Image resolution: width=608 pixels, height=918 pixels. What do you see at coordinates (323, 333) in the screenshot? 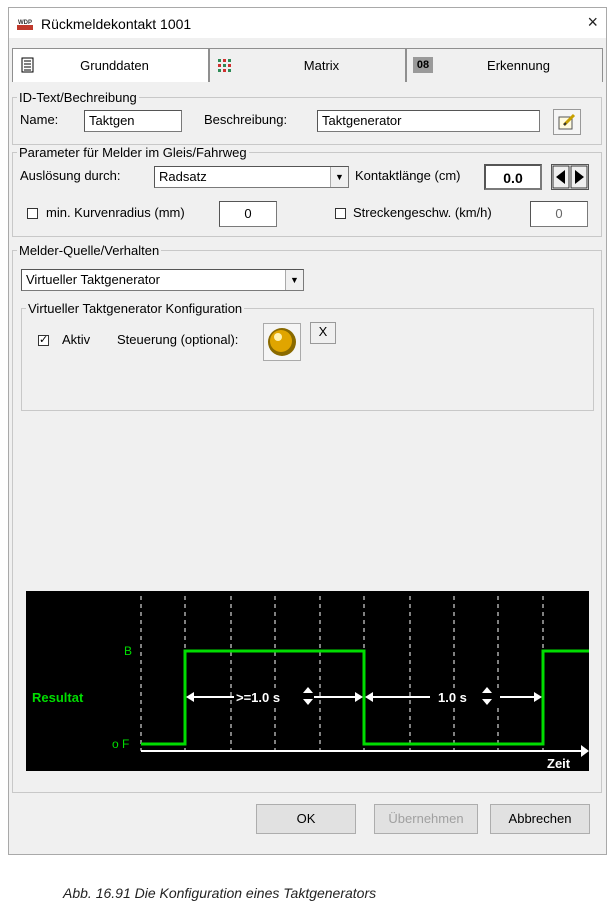
I see `clear-control-button: X` at bounding box center [323, 333].